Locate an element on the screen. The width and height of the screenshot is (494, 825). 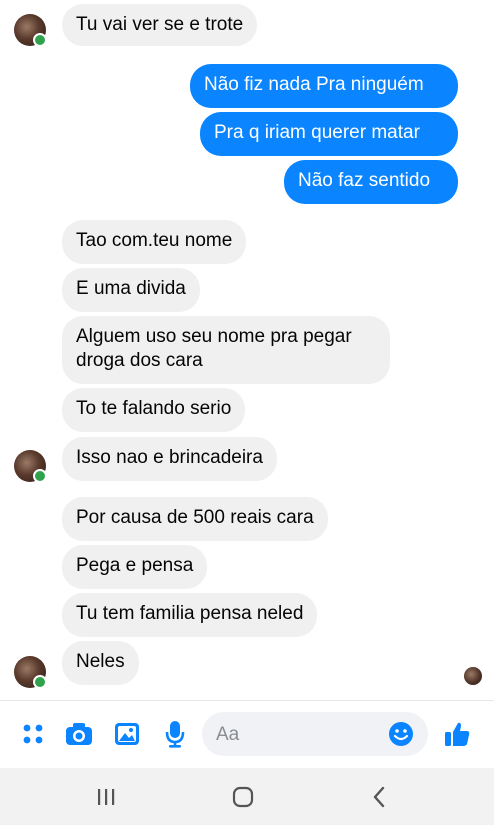
recent-apps-icon is located at coordinates (106, 797).